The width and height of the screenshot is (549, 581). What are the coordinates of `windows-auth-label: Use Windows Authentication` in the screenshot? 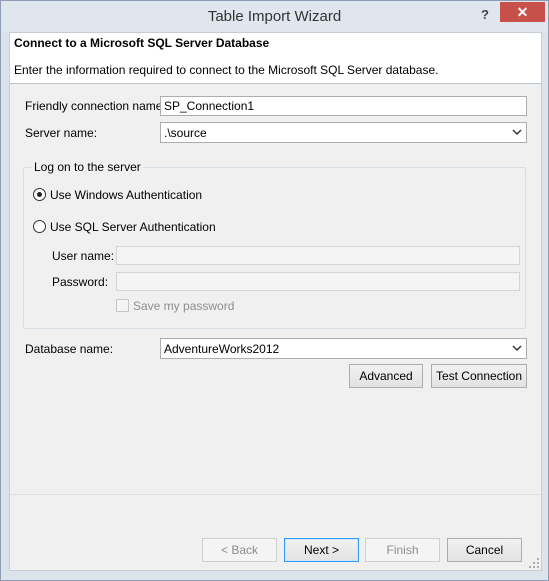 It's located at (126, 195).